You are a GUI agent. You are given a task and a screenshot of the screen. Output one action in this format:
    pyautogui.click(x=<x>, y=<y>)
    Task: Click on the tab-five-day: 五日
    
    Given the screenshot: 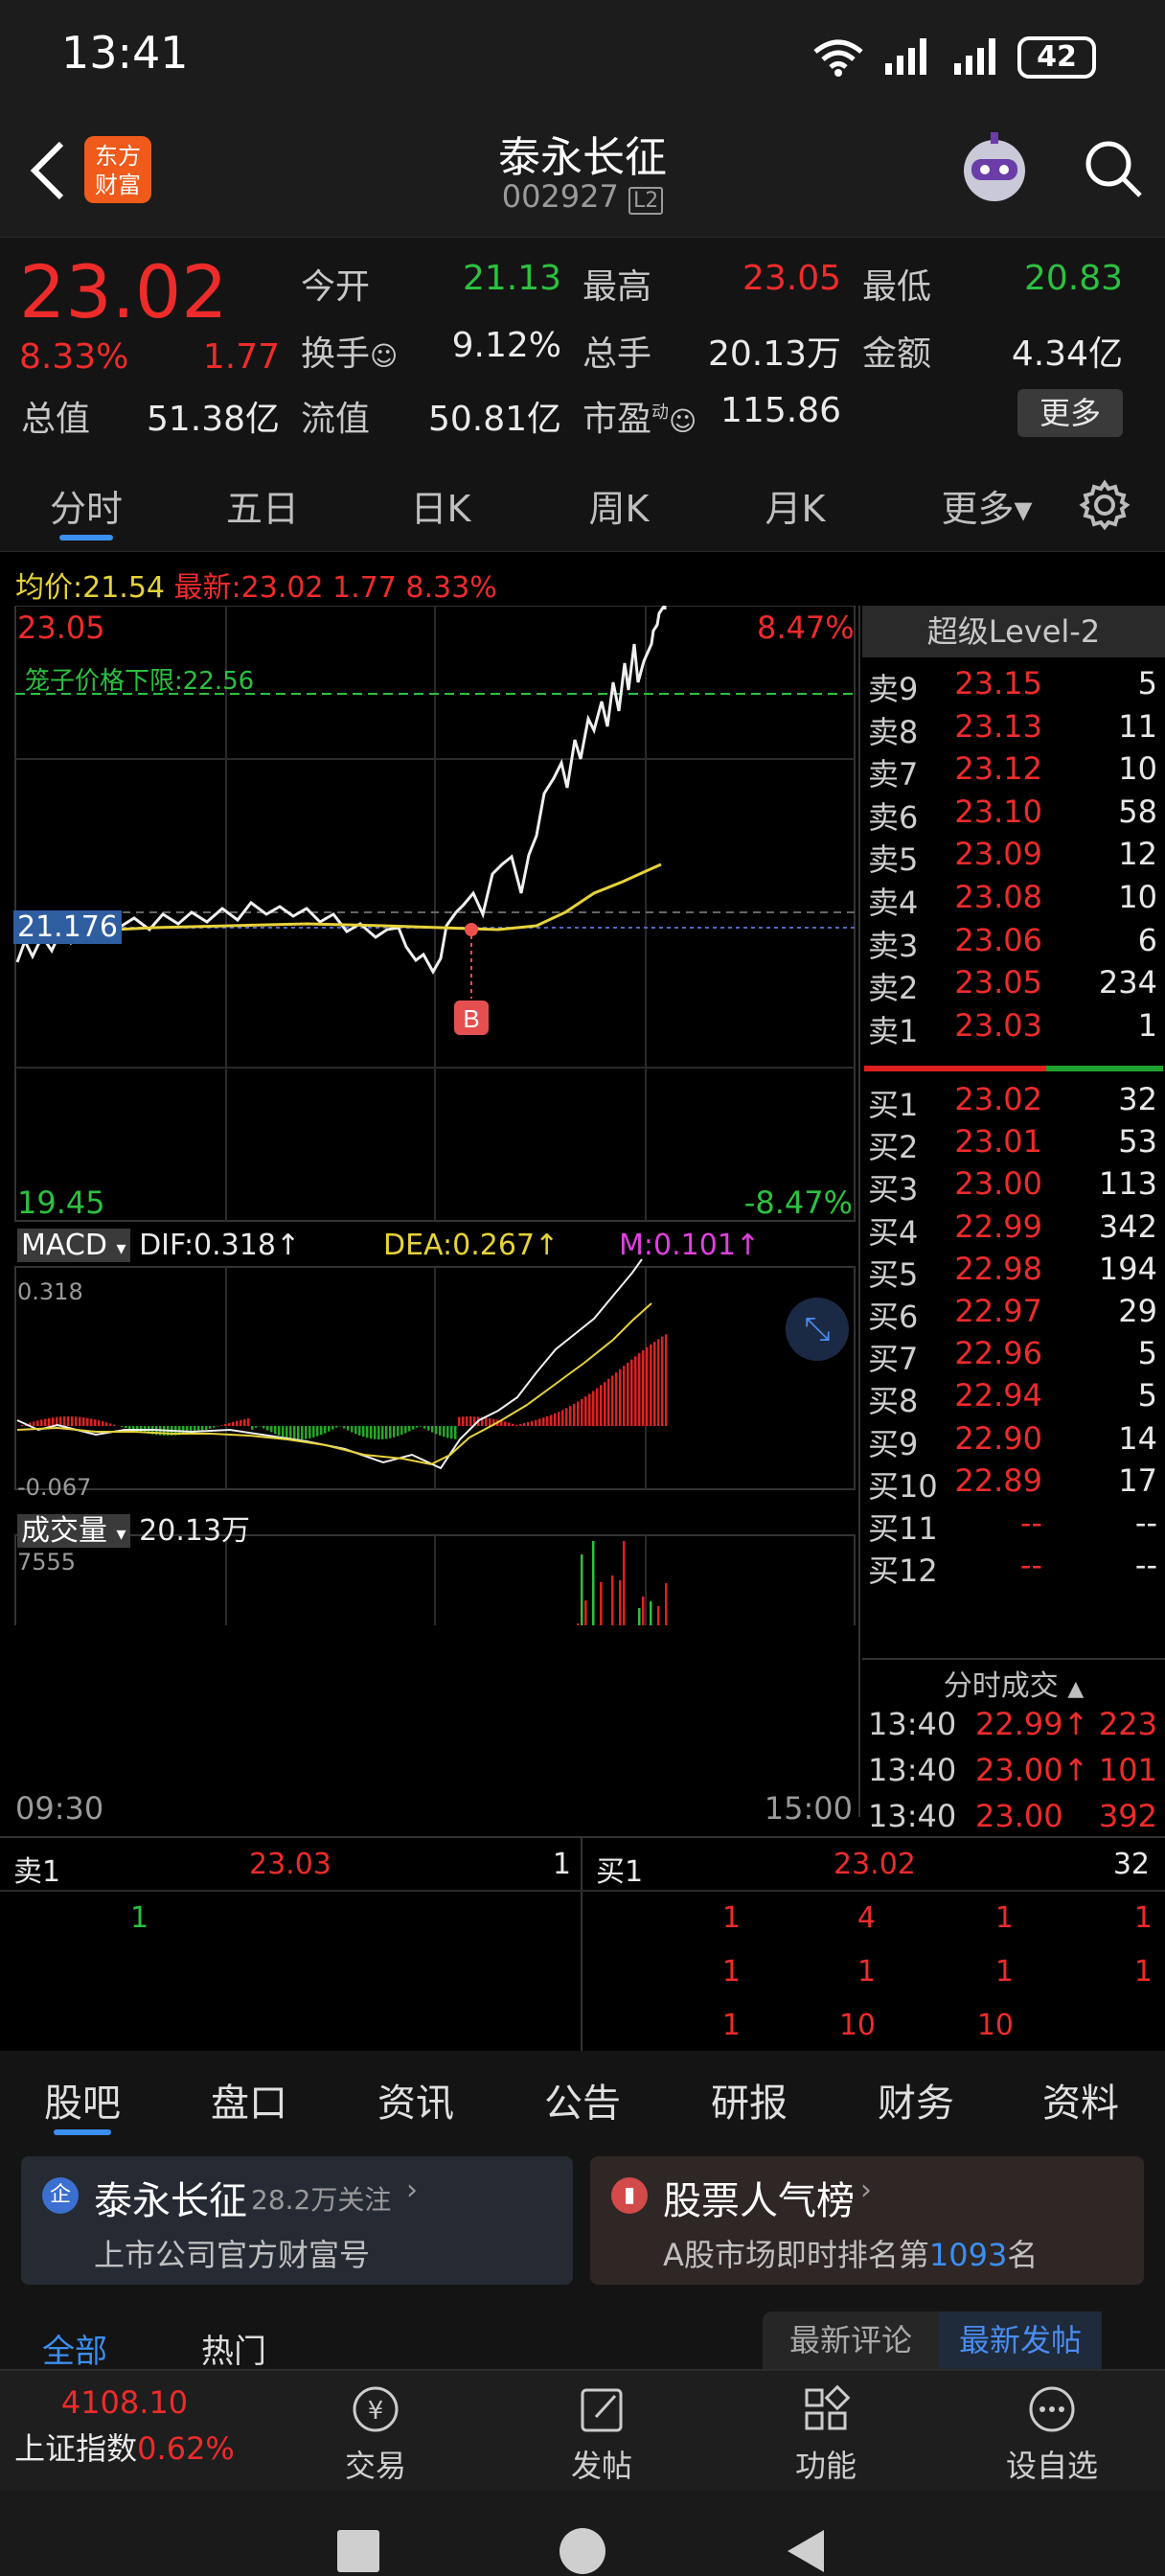 What is the action you would take?
    pyautogui.click(x=262, y=506)
    